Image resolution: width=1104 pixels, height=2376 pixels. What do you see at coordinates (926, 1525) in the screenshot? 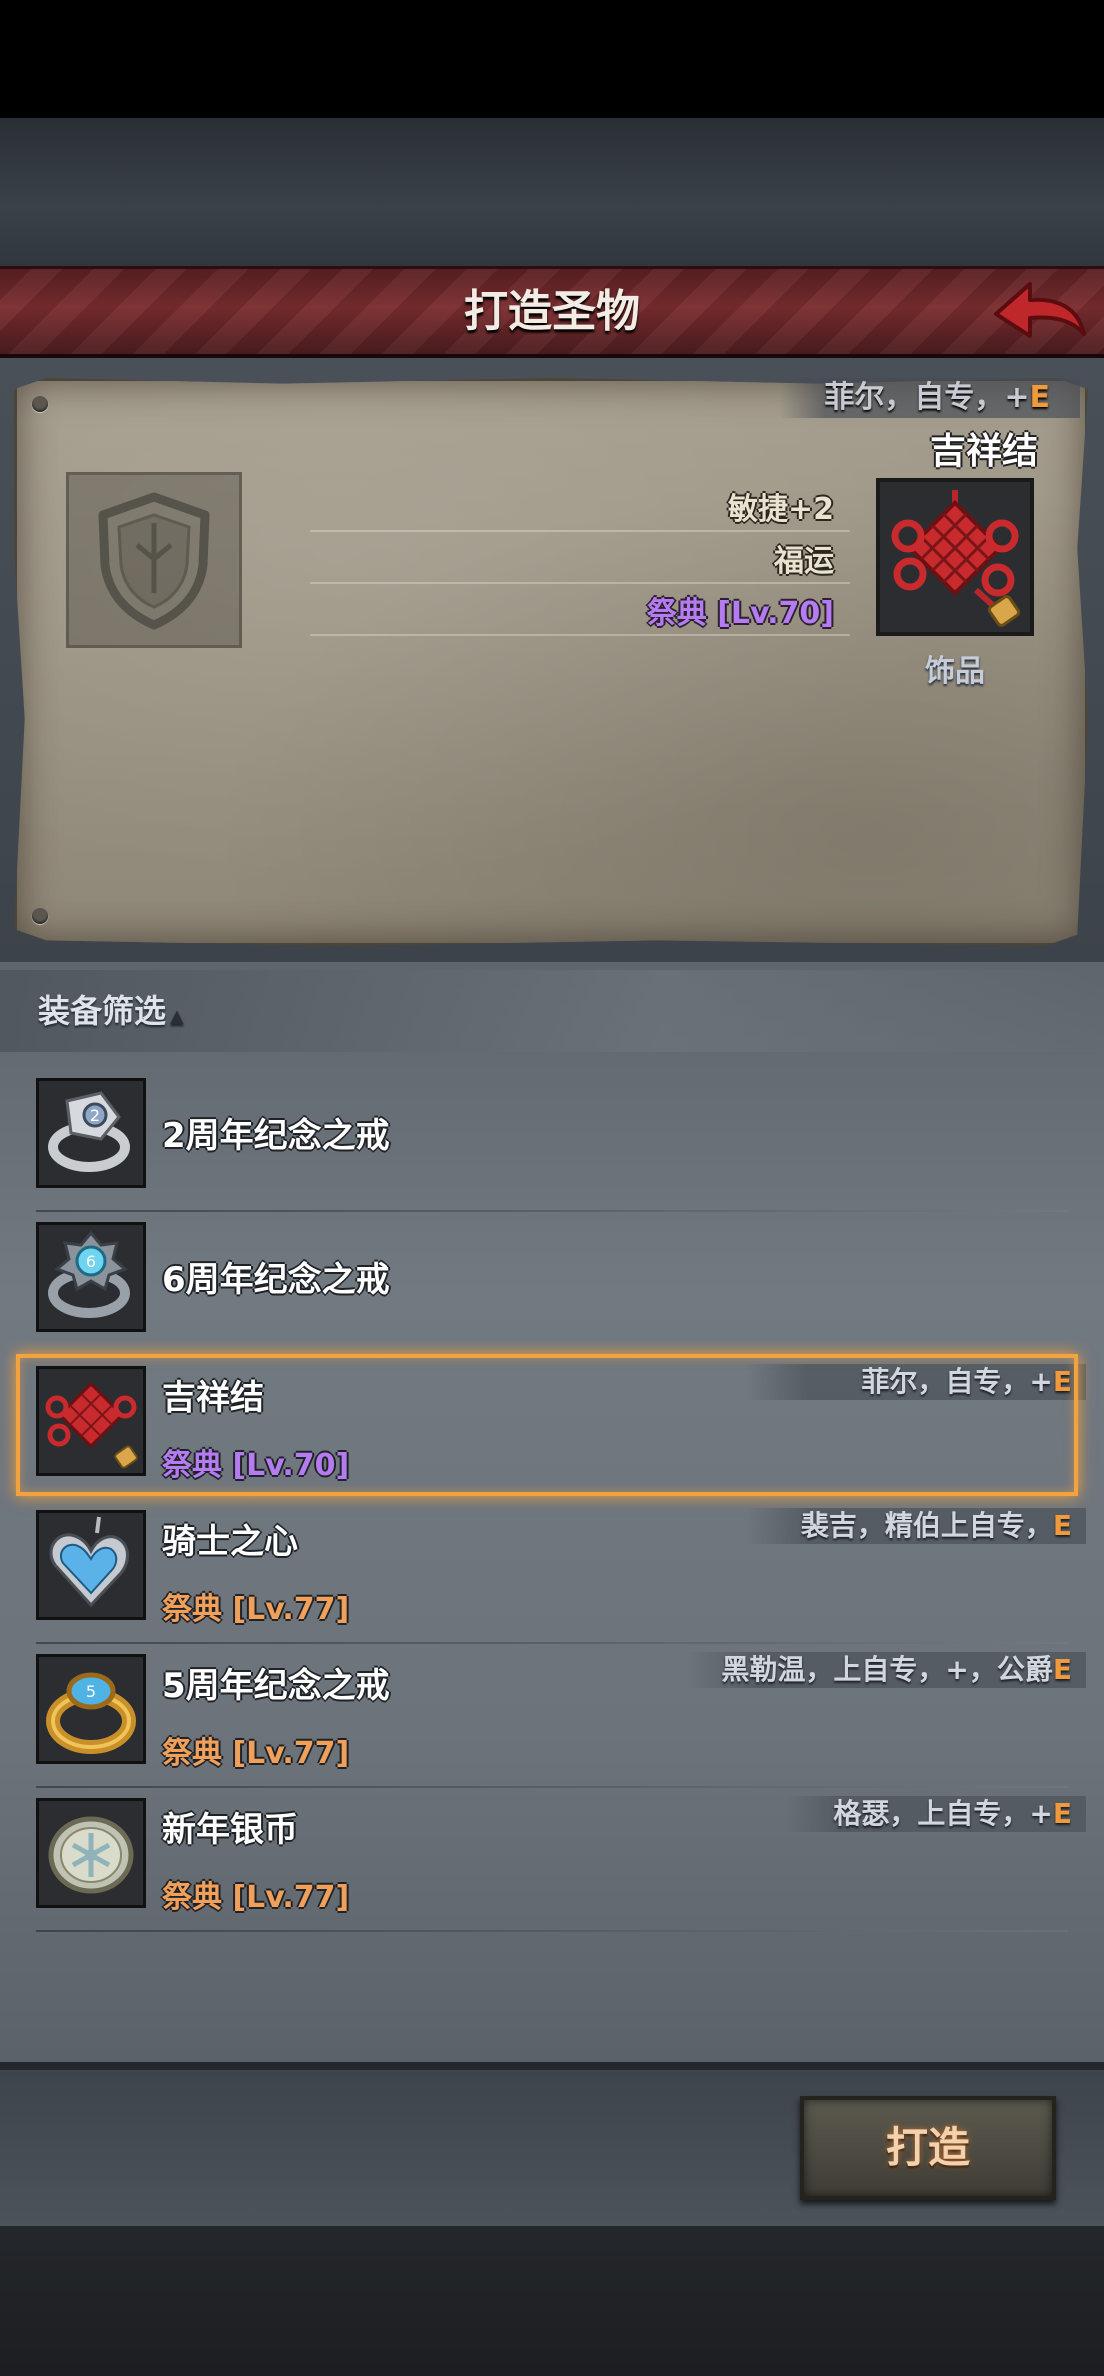
I see `item-tags-text: 裴吉，精伯上自专，` at bounding box center [926, 1525].